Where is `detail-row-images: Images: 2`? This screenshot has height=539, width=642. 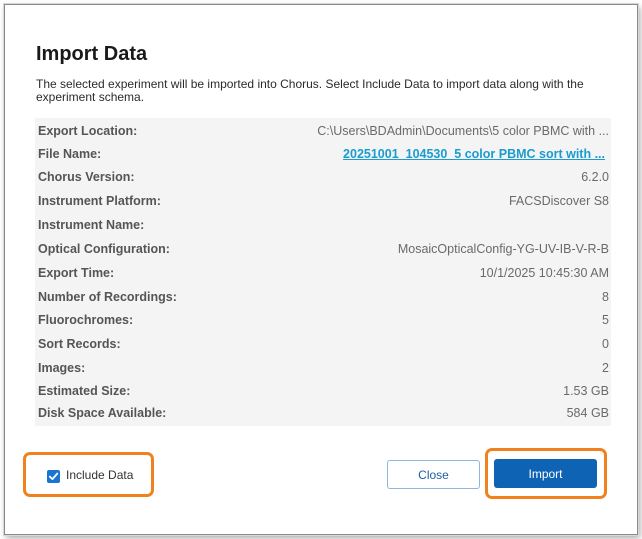 detail-row-images: Images: 2 is located at coordinates (323, 368).